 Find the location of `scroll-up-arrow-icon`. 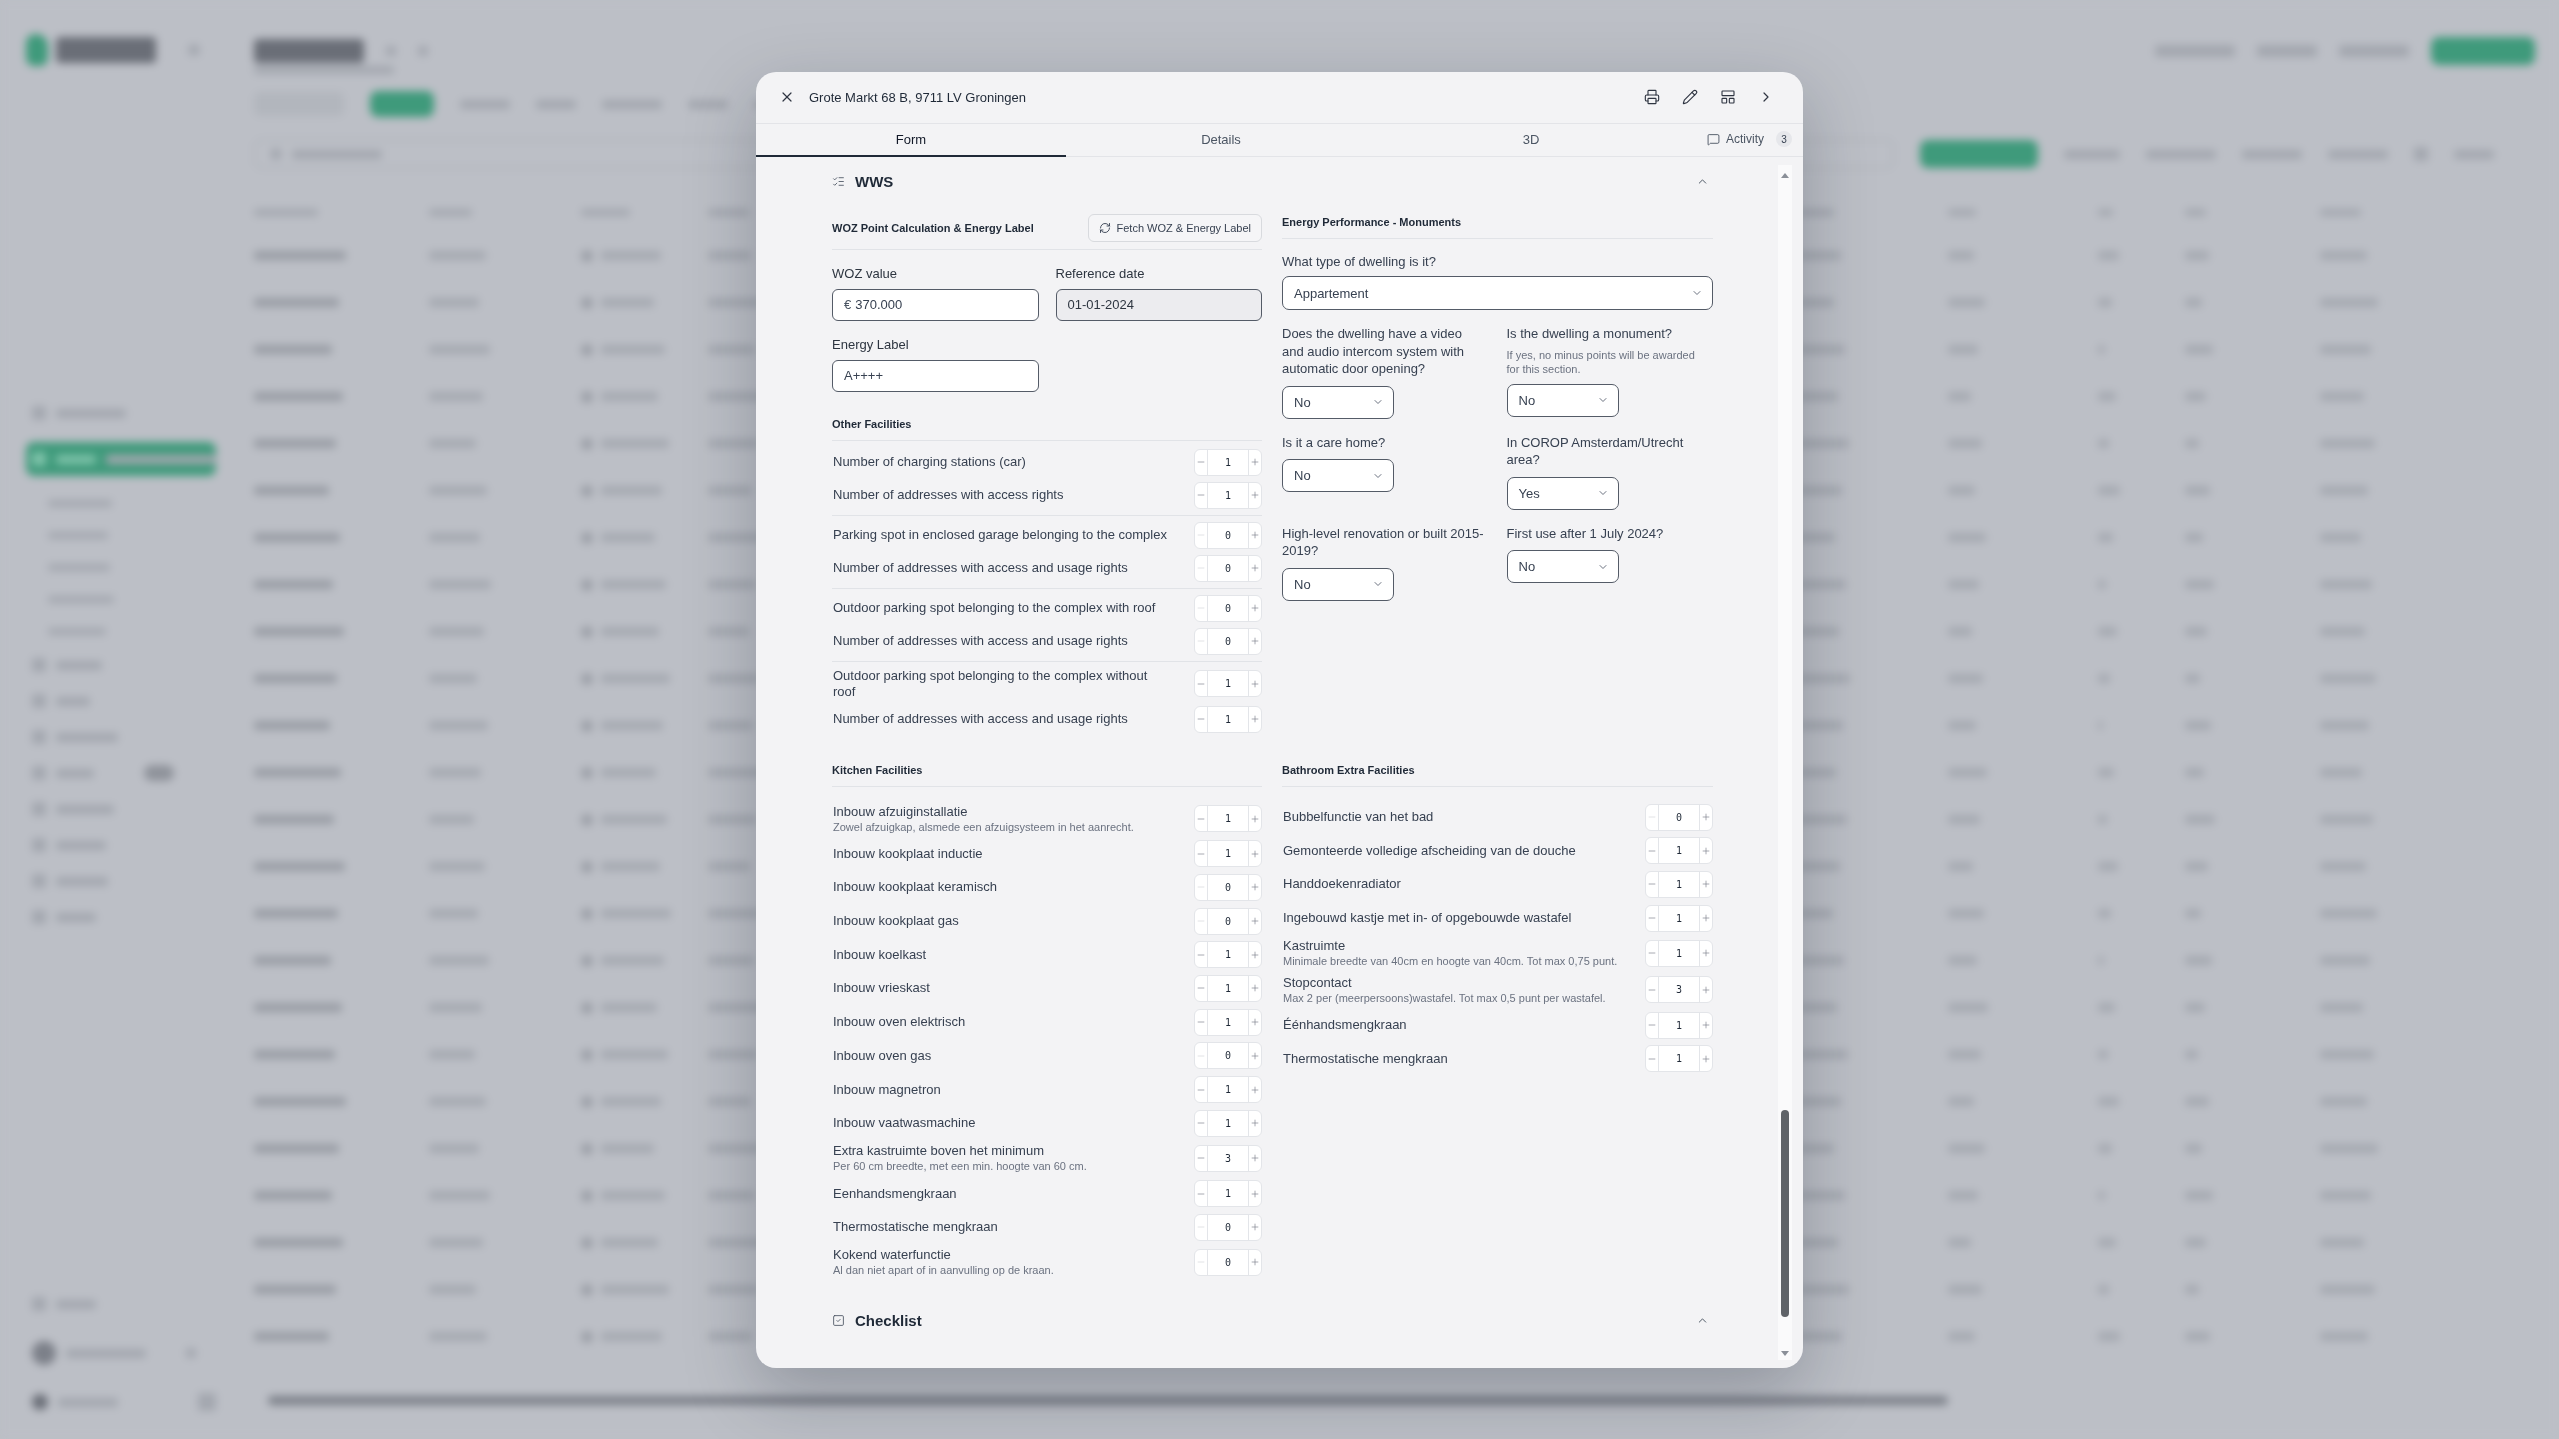

scroll-up-arrow-icon is located at coordinates (1785, 175).